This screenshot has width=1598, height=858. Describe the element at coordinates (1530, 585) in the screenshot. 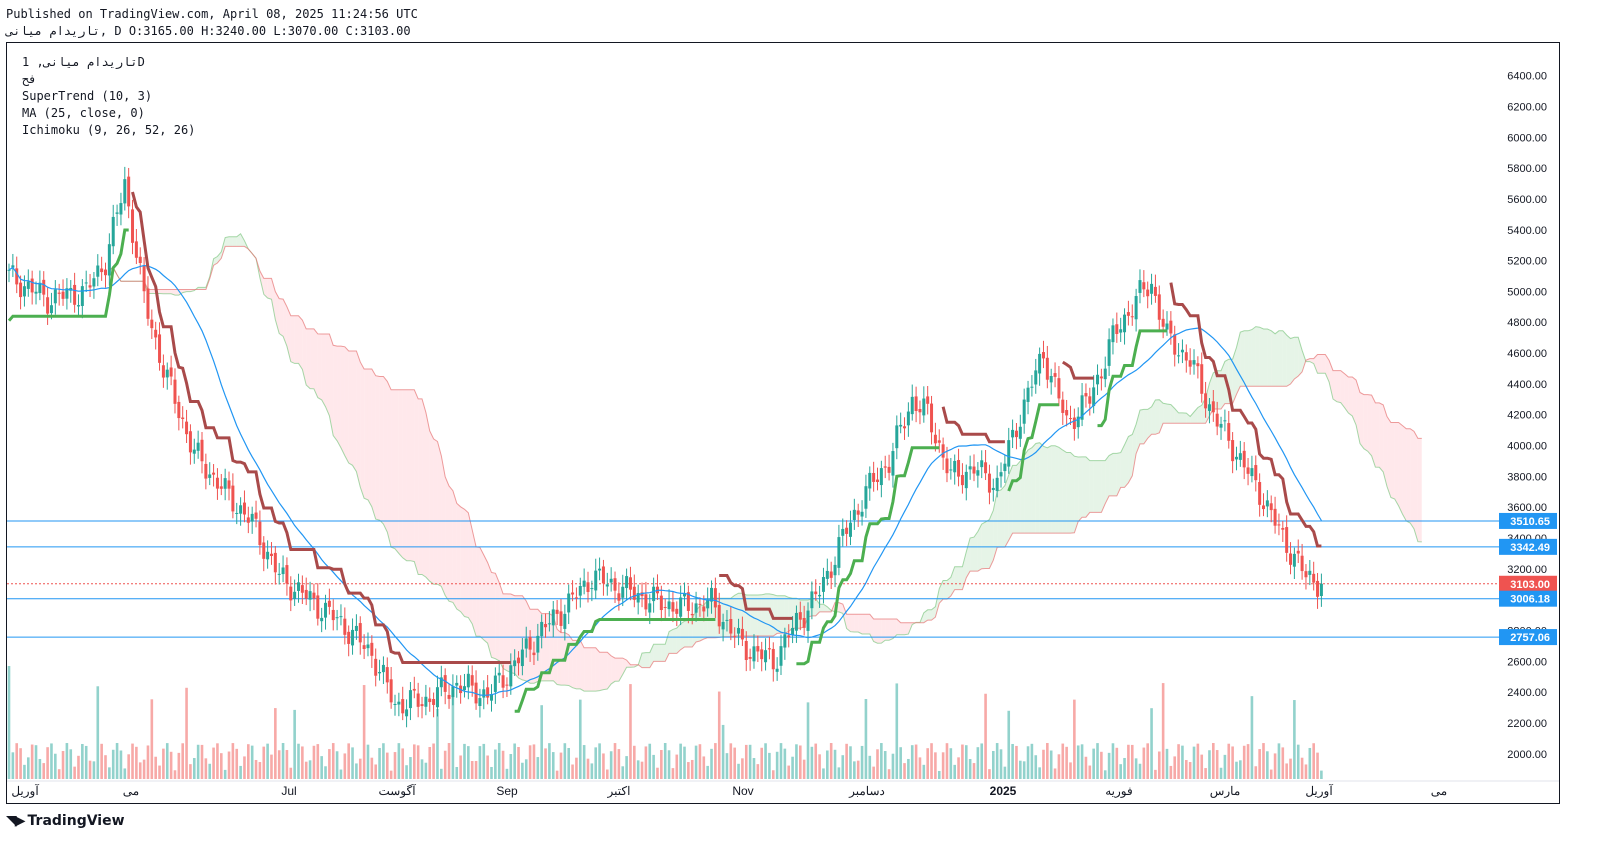

I see `price-level-tag-label: 3103.00` at that location.